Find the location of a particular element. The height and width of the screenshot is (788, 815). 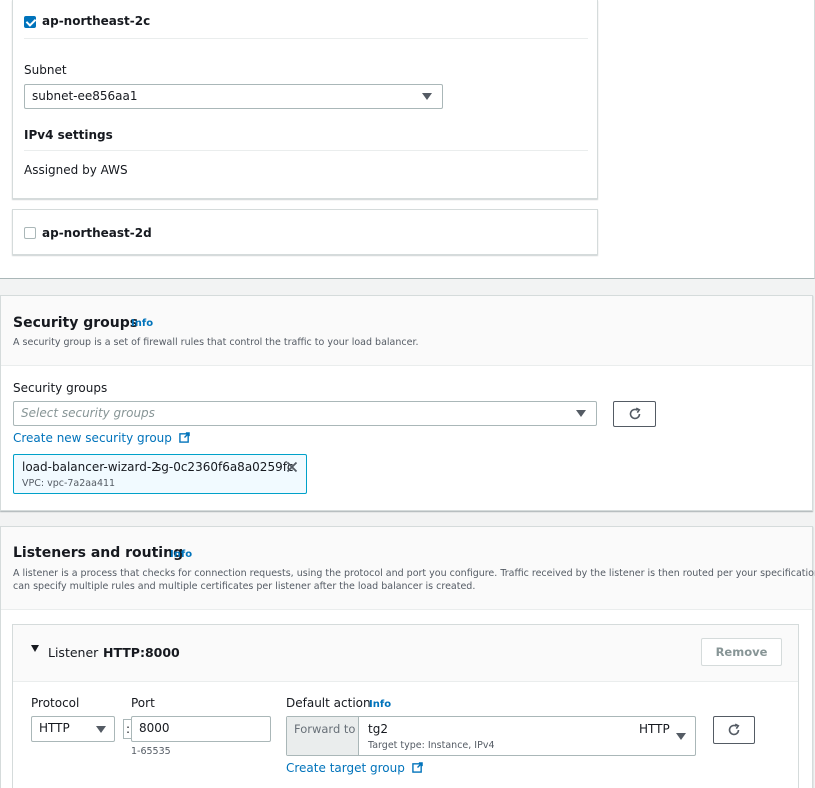

refresh-security-groups-button is located at coordinates (634, 414).